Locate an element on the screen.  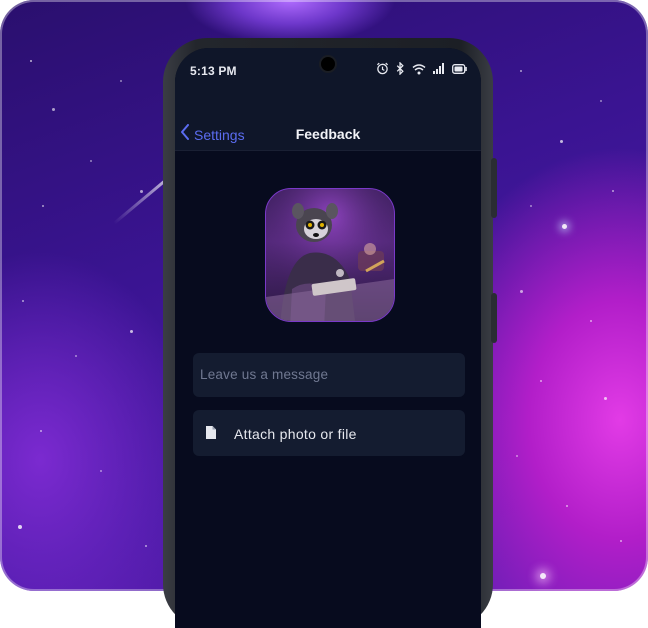
file-icon is located at coordinates (211, 435).